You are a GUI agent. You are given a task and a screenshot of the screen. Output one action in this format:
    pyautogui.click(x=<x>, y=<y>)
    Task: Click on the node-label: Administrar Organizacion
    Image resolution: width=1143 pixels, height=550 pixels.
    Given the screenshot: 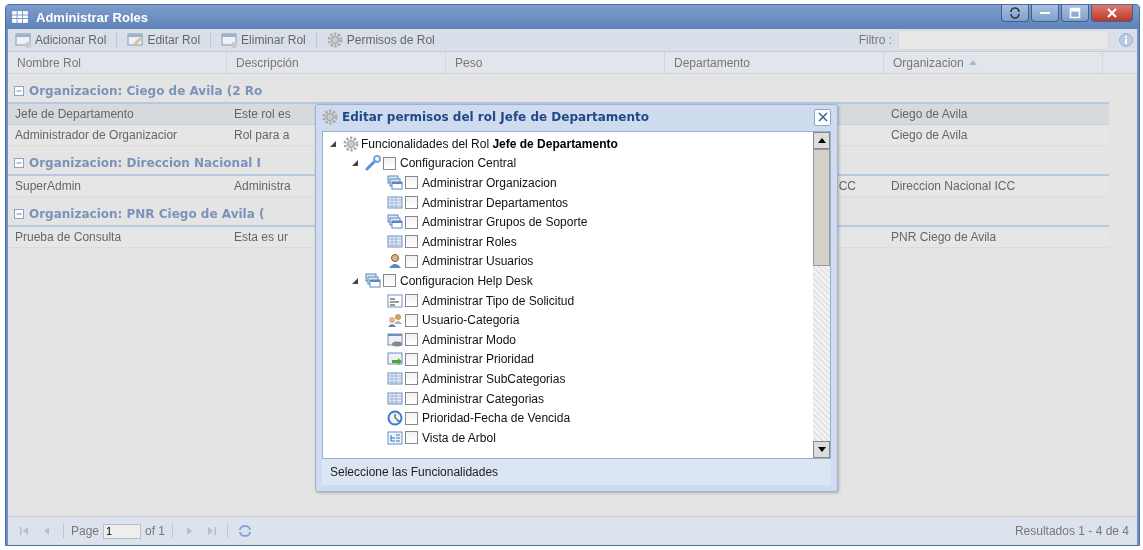 What is the action you would take?
    pyautogui.click(x=489, y=183)
    